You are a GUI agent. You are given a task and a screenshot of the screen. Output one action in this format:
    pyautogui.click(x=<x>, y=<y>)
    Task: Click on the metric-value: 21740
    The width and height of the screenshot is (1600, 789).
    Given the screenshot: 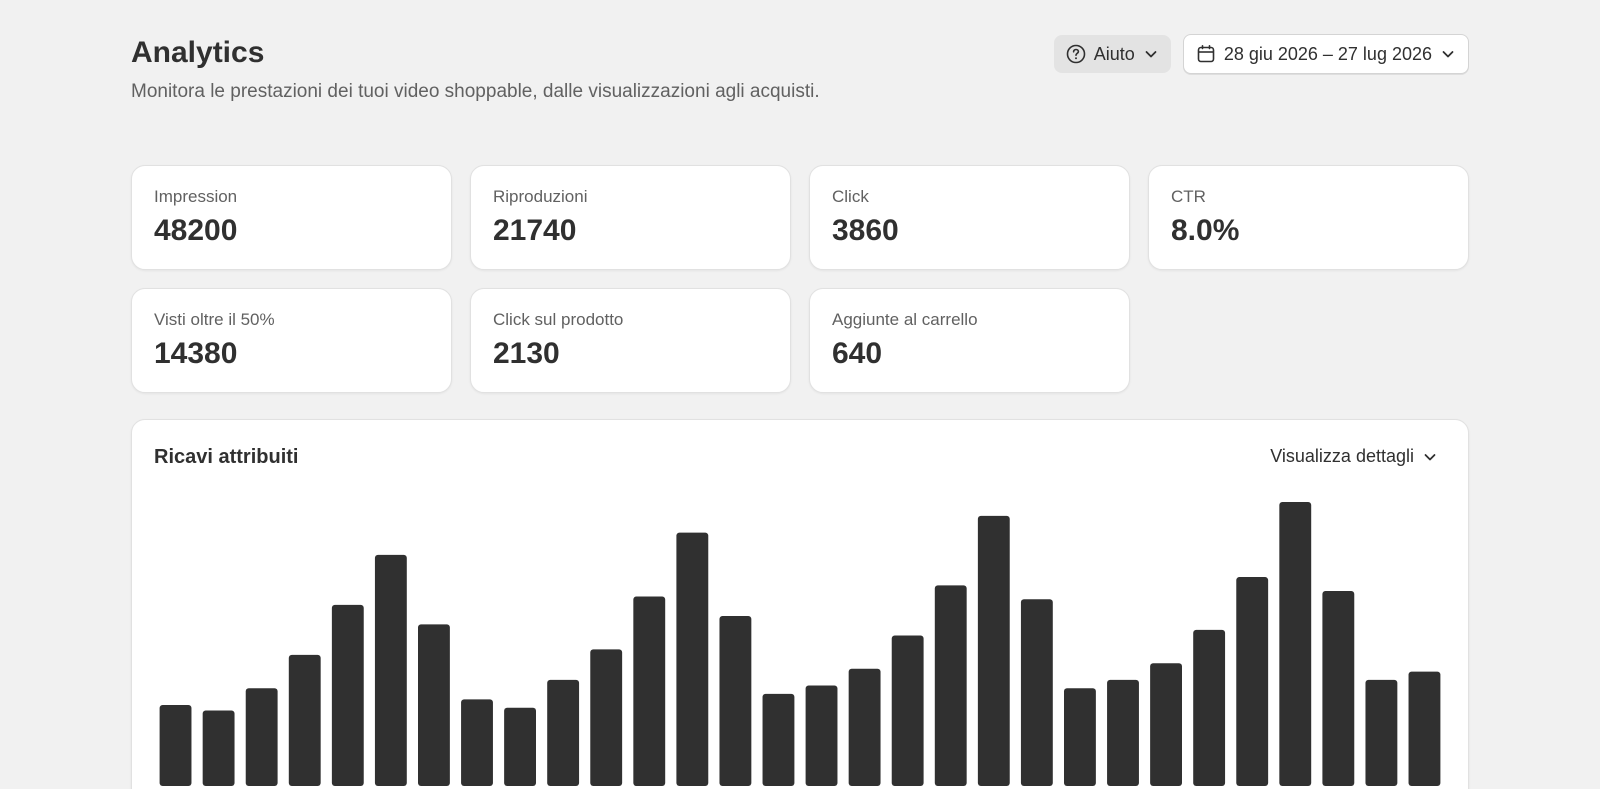 What is the action you would take?
    pyautogui.click(x=535, y=230)
    